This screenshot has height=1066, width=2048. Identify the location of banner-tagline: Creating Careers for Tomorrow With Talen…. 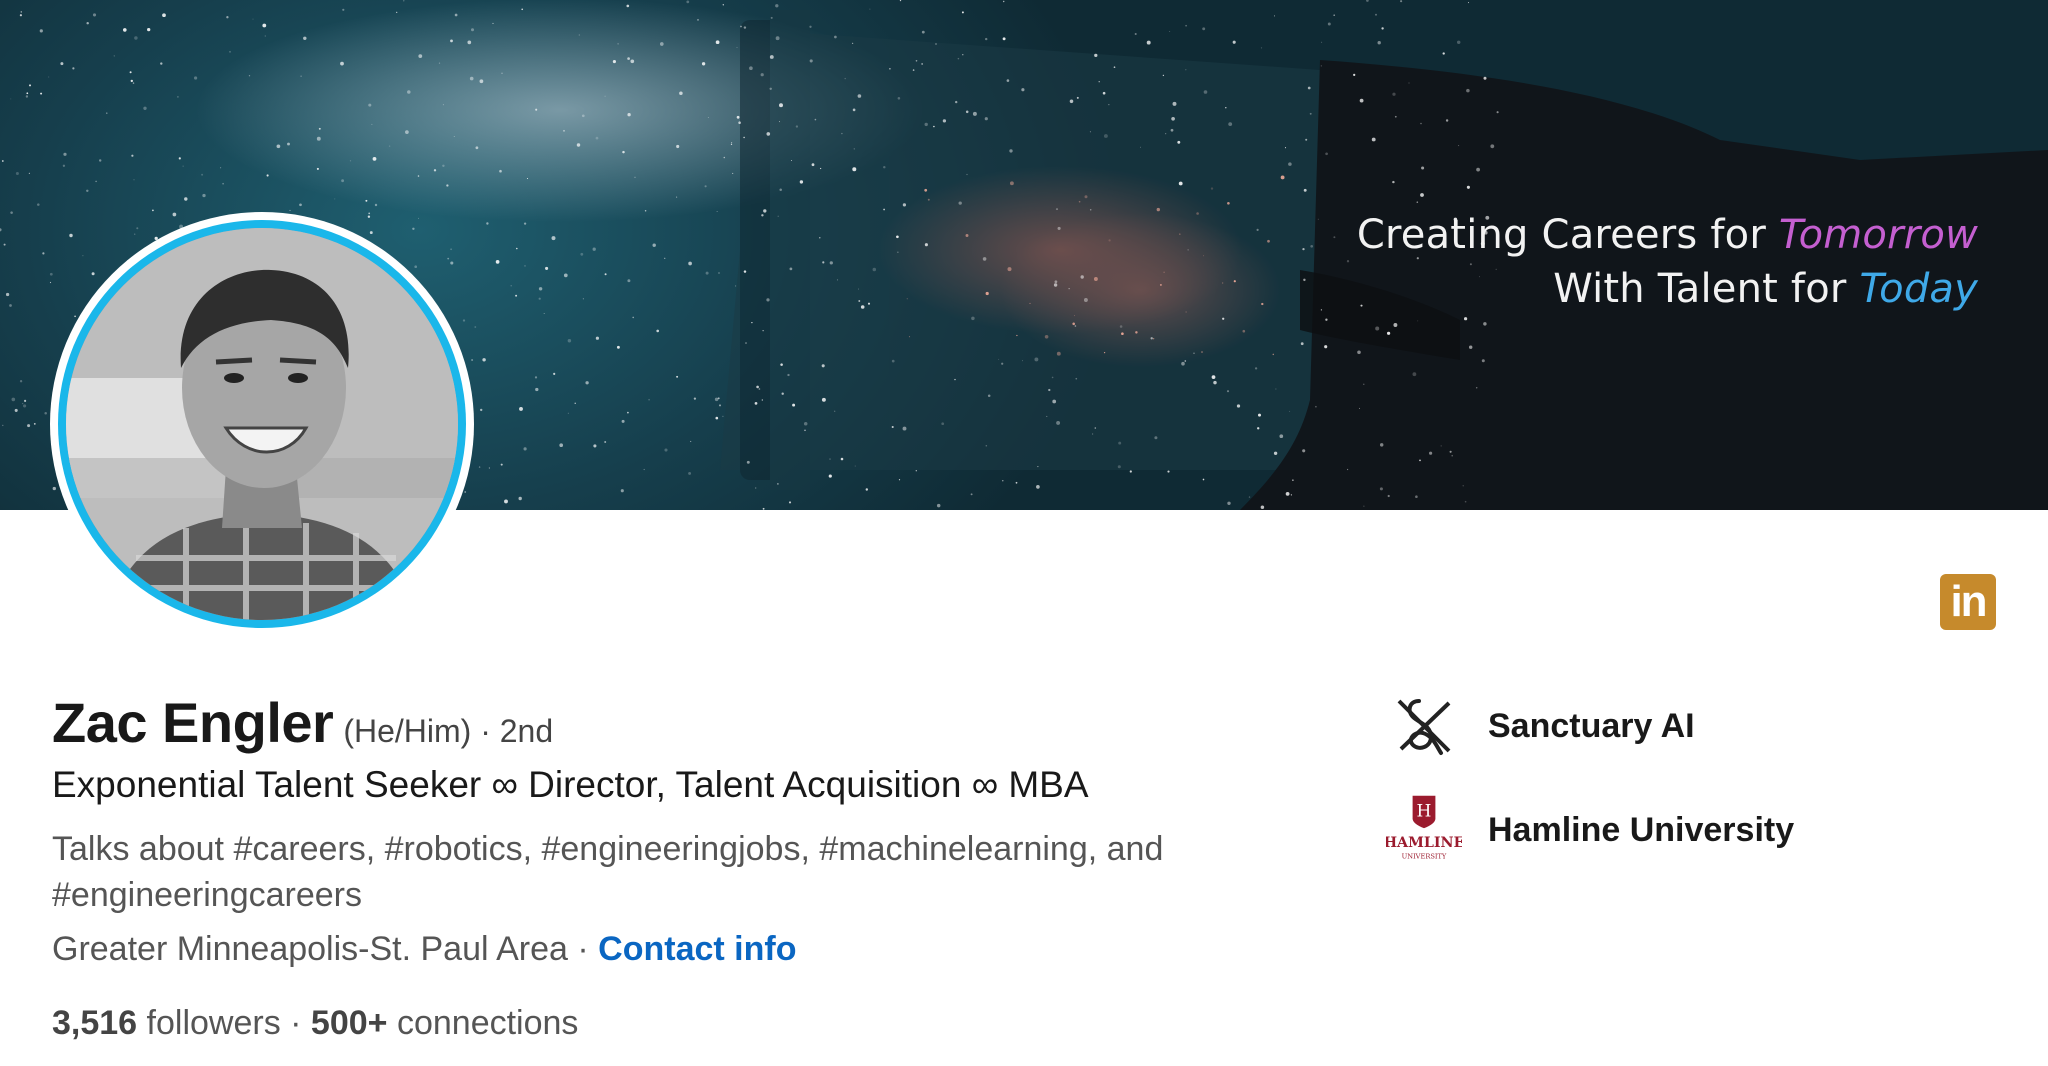
(1667, 262).